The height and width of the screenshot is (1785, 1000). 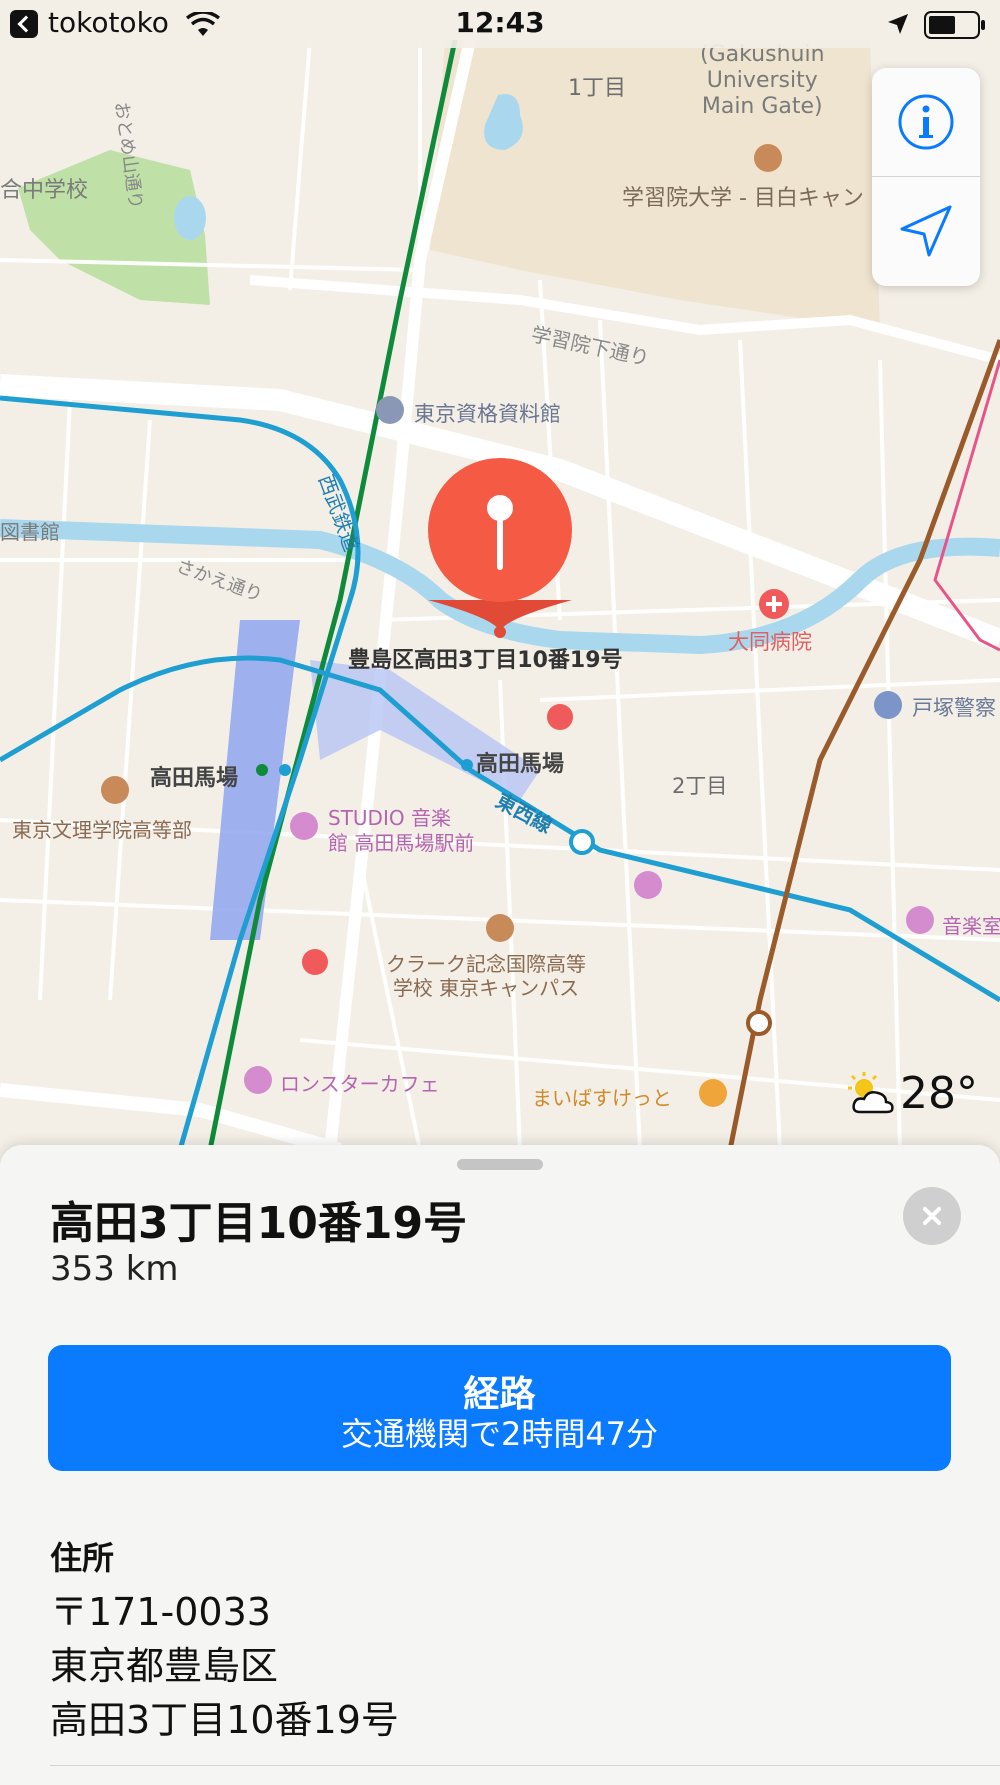 I want to click on label-school-left: 合中学校, so click(x=44, y=190).